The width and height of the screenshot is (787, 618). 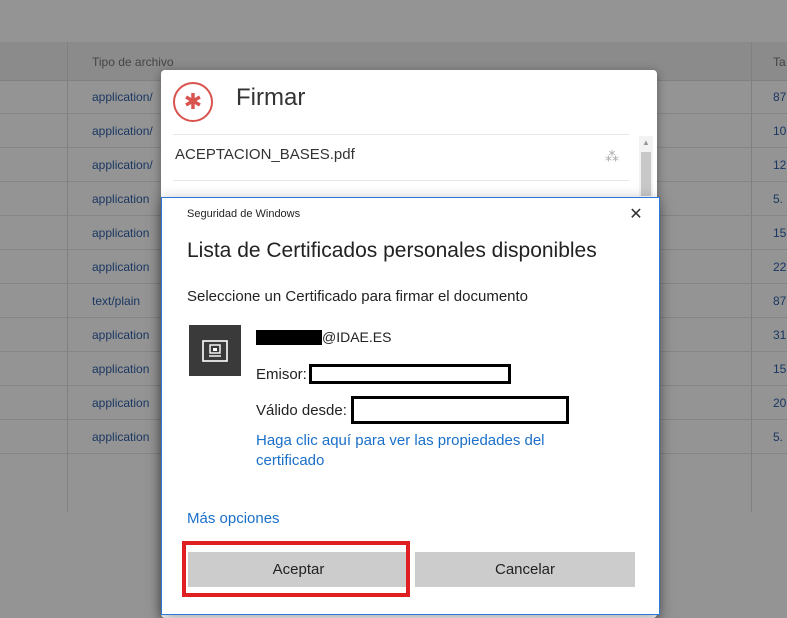 I want to click on scrollbar-thumb, so click(x=646, y=174).